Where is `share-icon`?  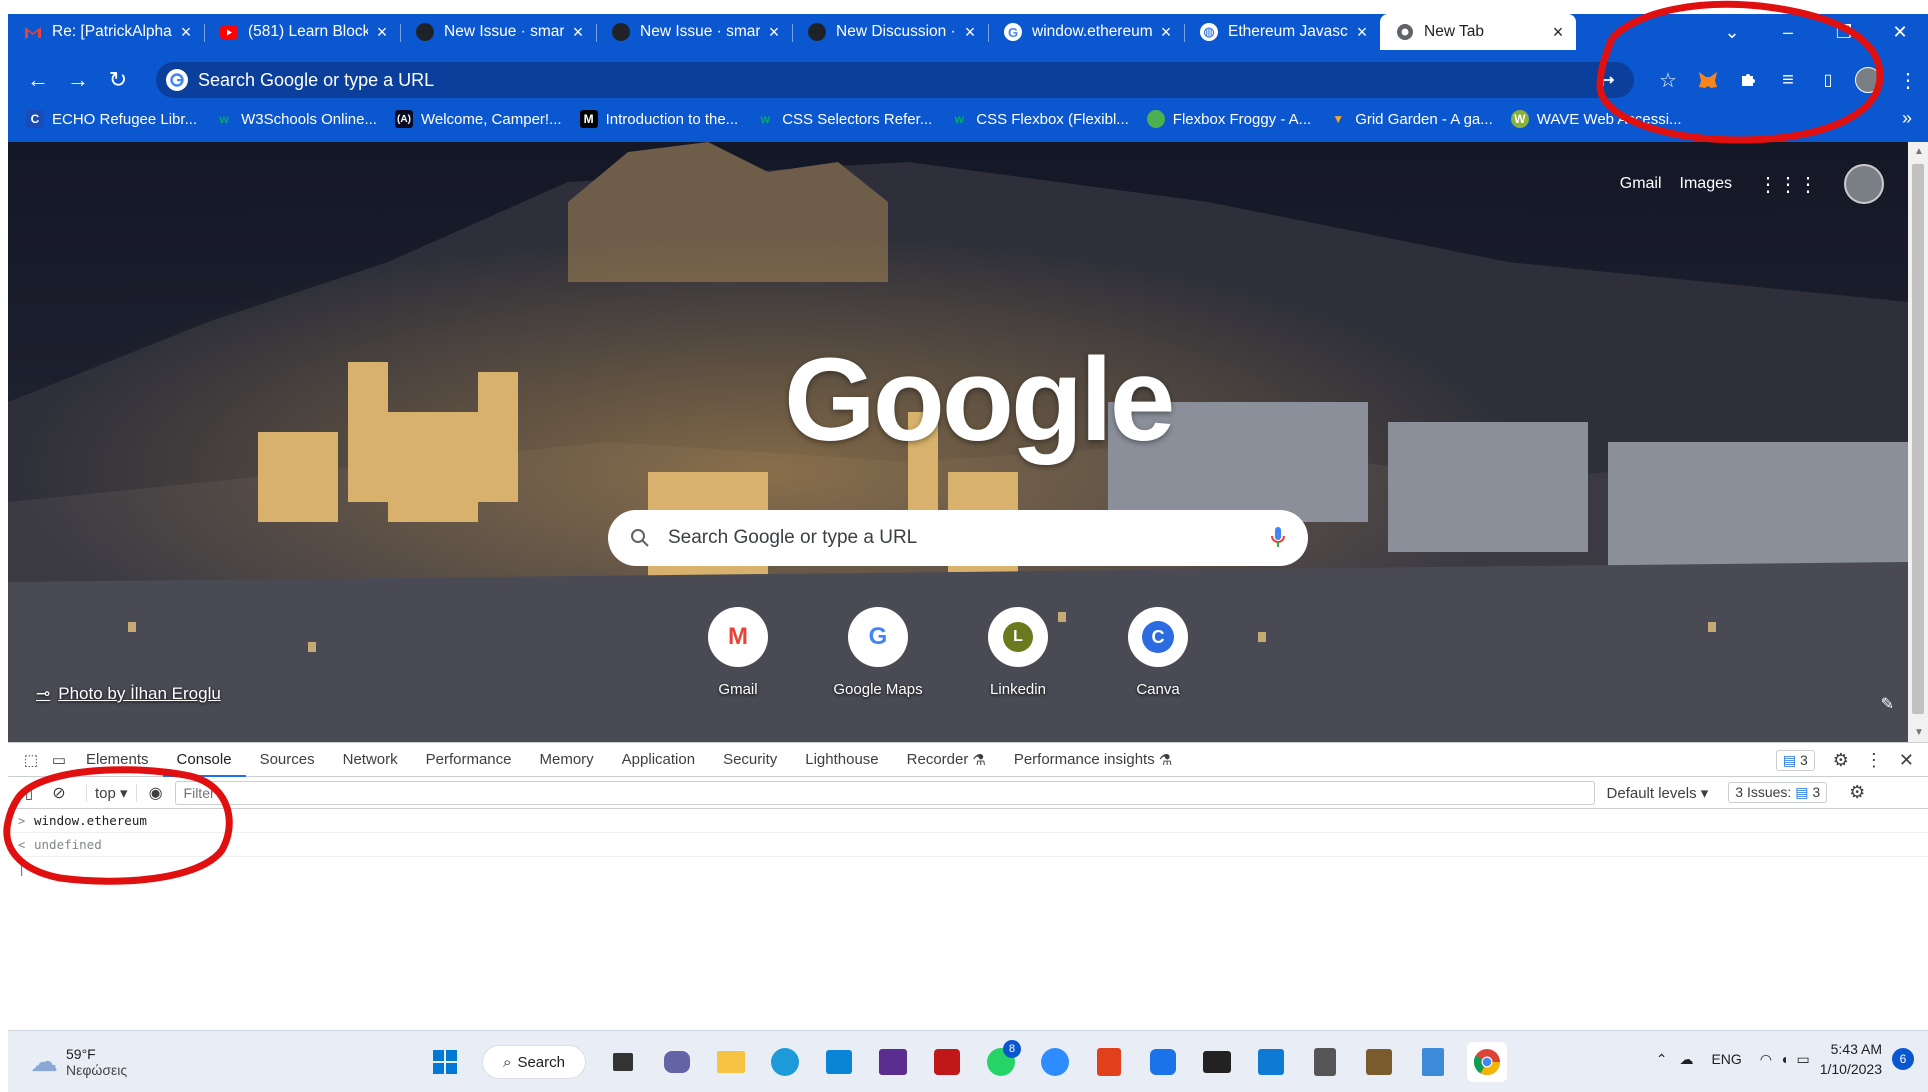 share-icon is located at coordinates (1609, 80).